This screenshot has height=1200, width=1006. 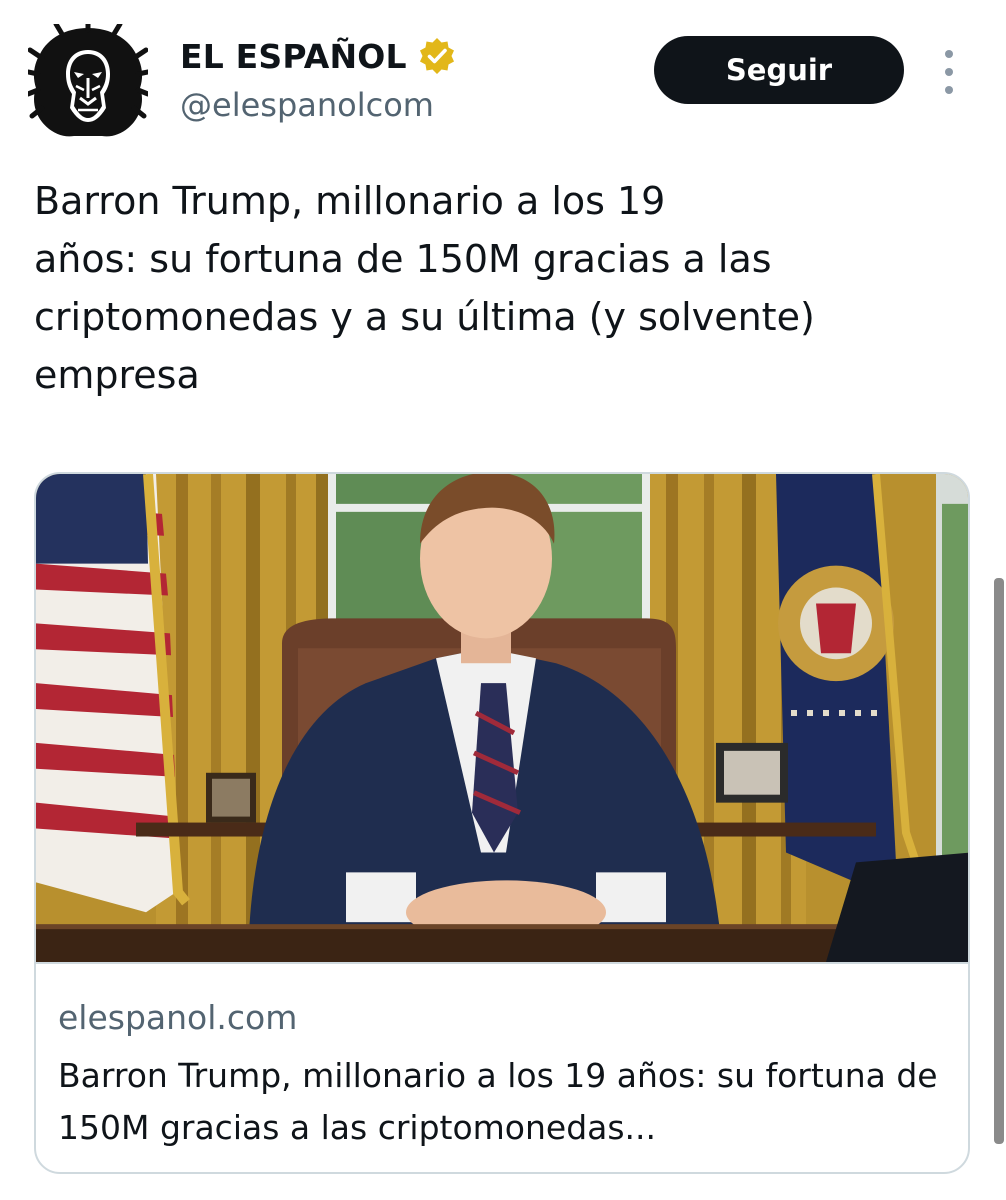 I want to click on display-name-row: EL ESPAÑOL, so click(x=318, y=56).